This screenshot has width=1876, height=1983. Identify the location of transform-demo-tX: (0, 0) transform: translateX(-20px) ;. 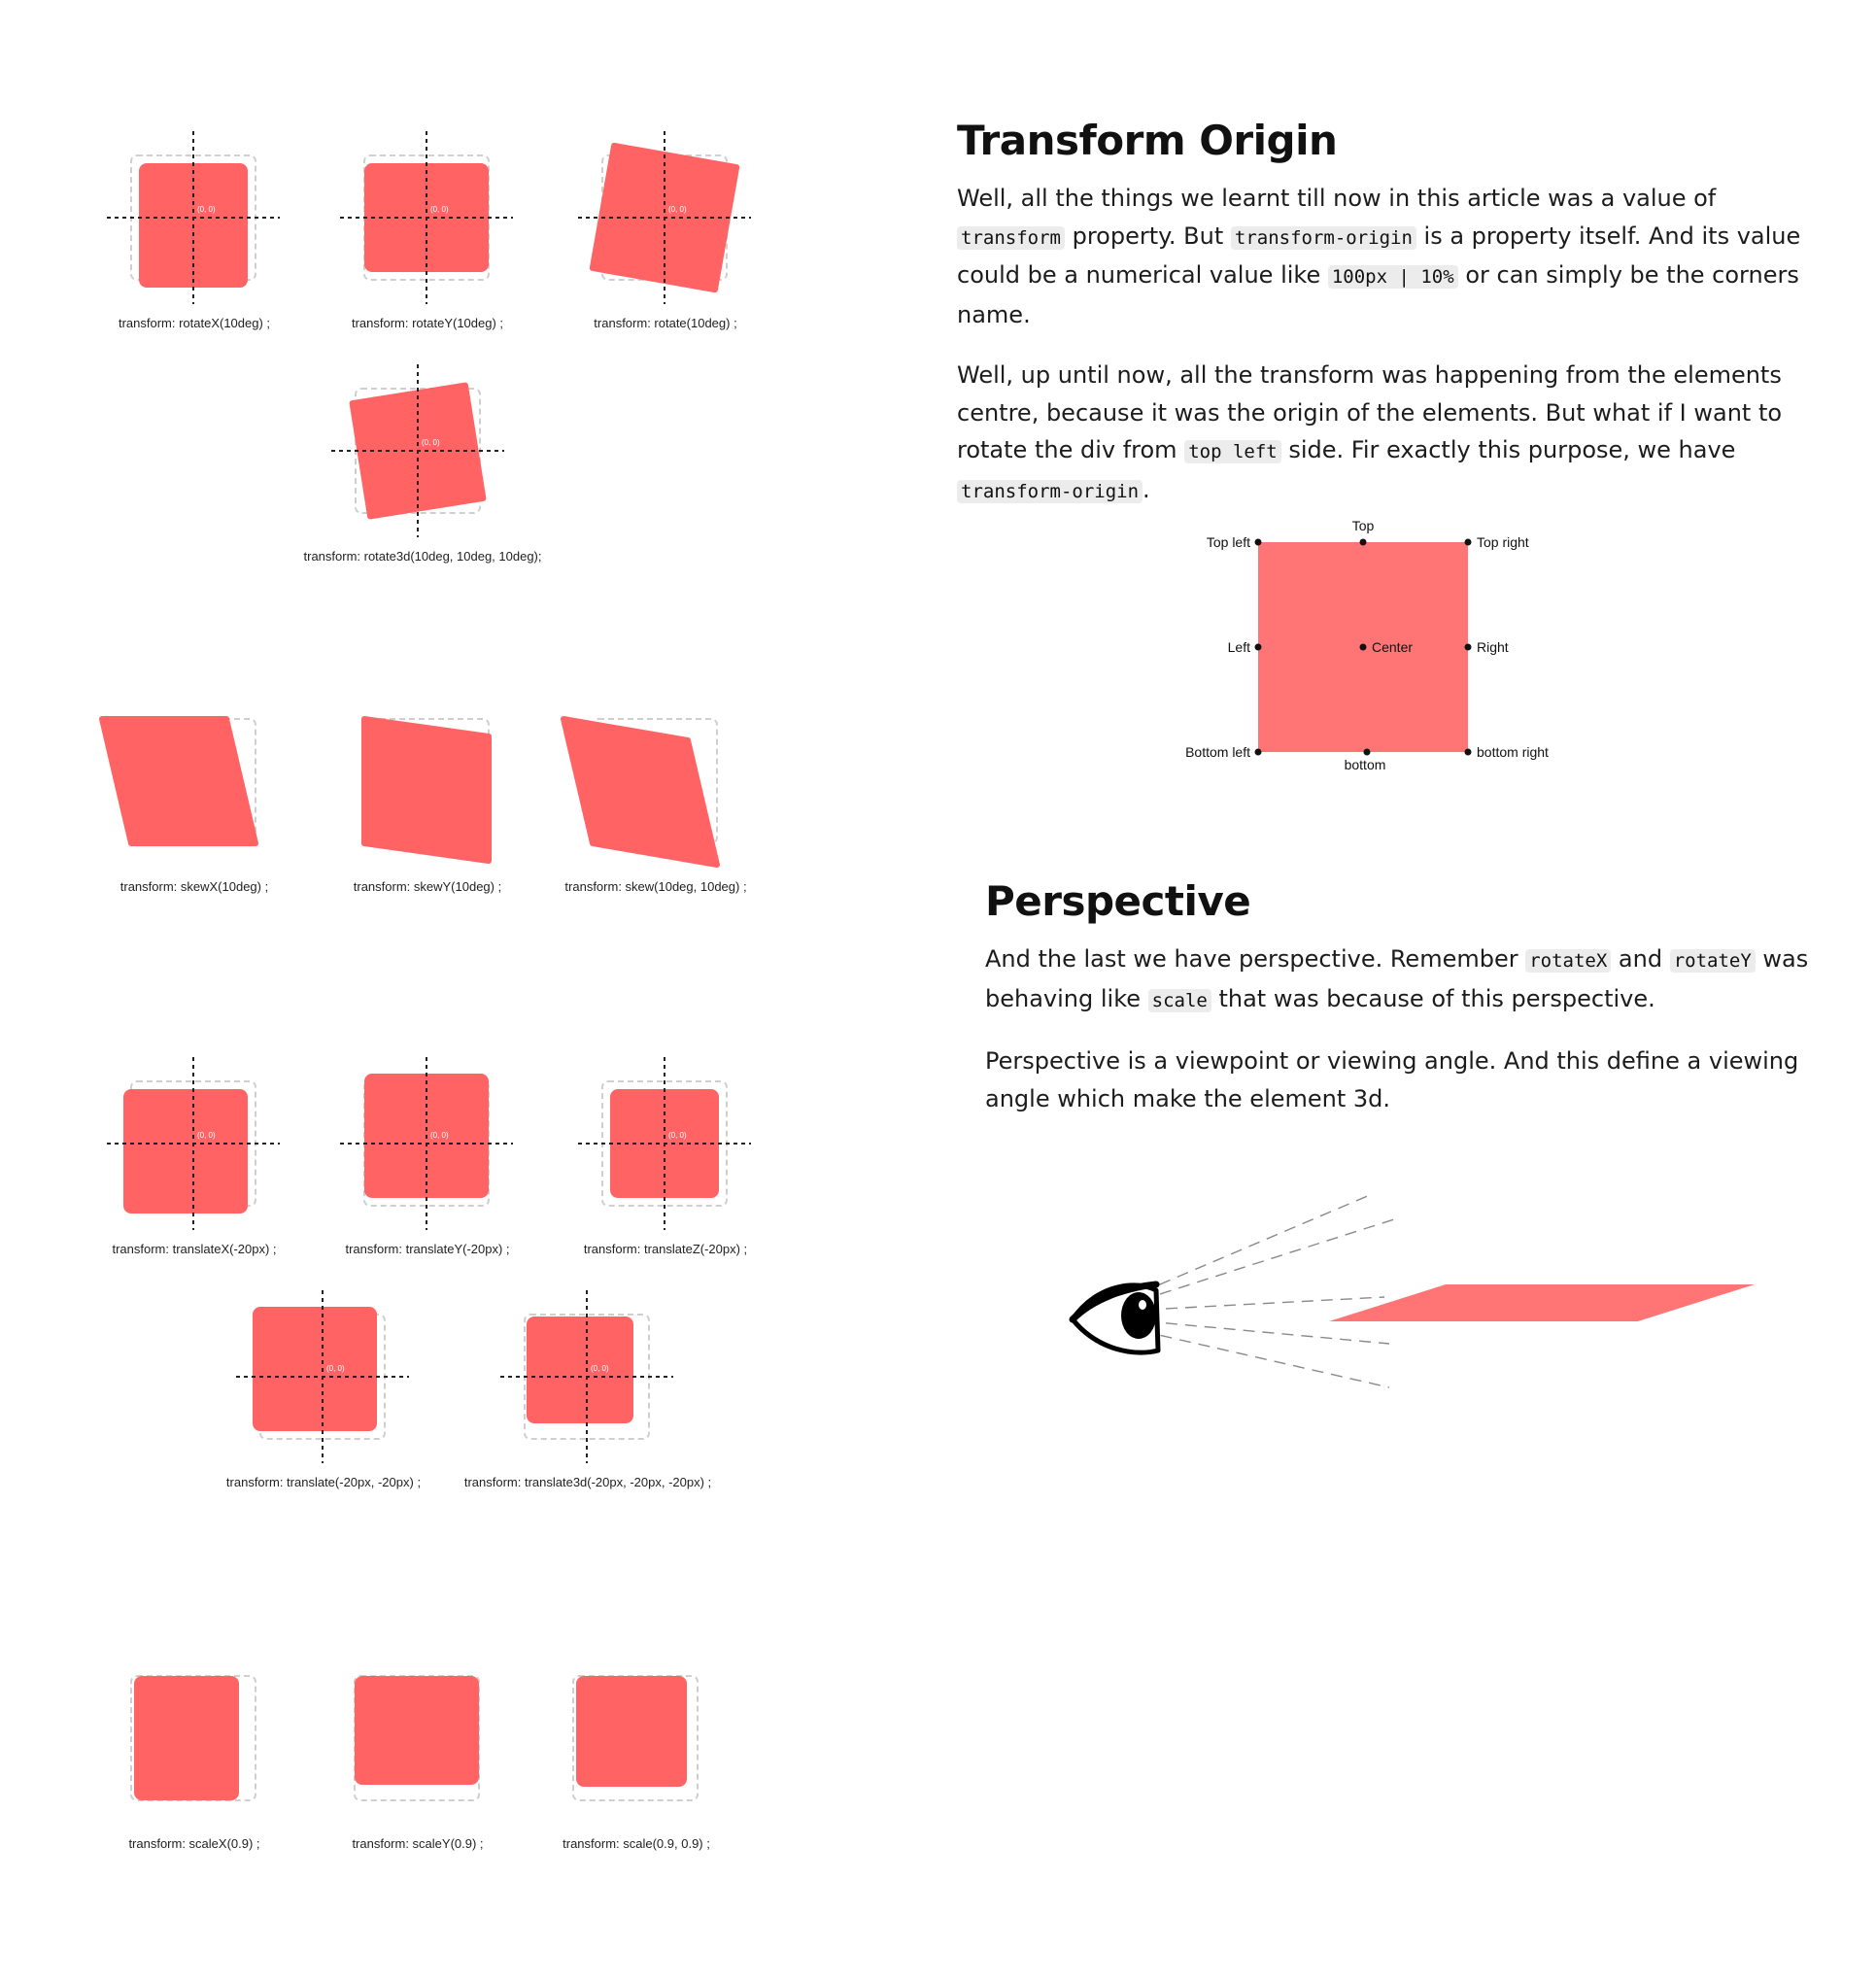
(194, 1174).